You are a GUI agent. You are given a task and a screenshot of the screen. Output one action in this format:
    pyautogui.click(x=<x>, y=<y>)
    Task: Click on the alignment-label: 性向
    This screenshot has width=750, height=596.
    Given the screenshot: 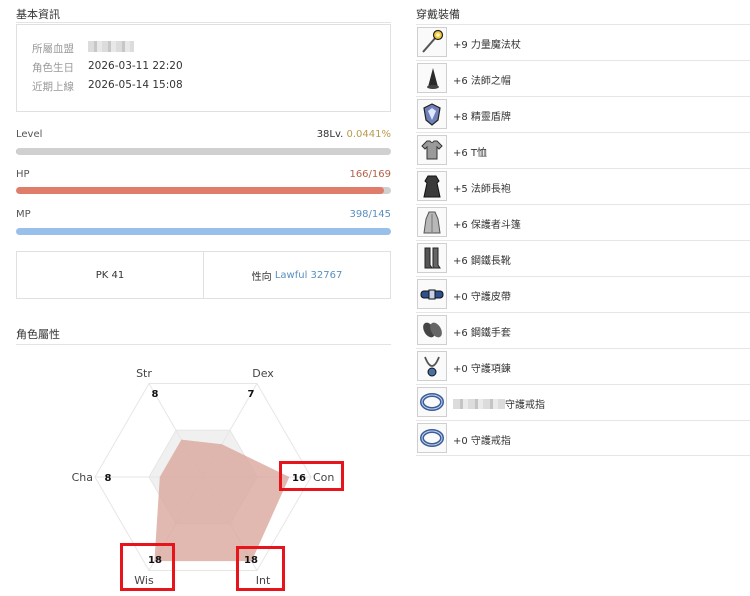 What is the action you would take?
    pyautogui.click(x=261, y=277)
    